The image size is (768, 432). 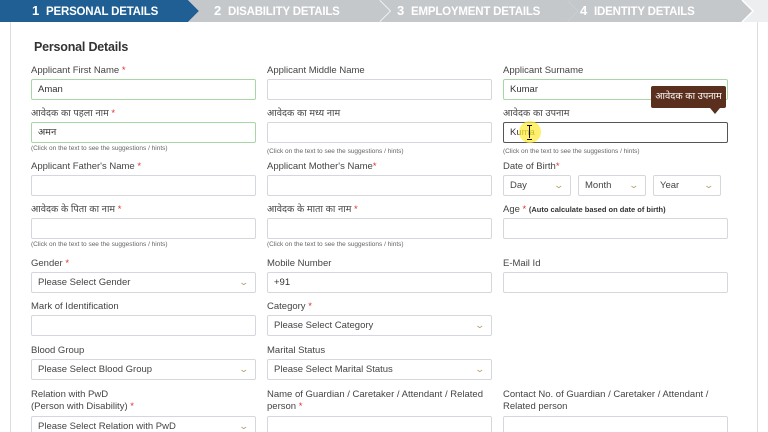 I want to click on age-input, so click(x=615, y=228).